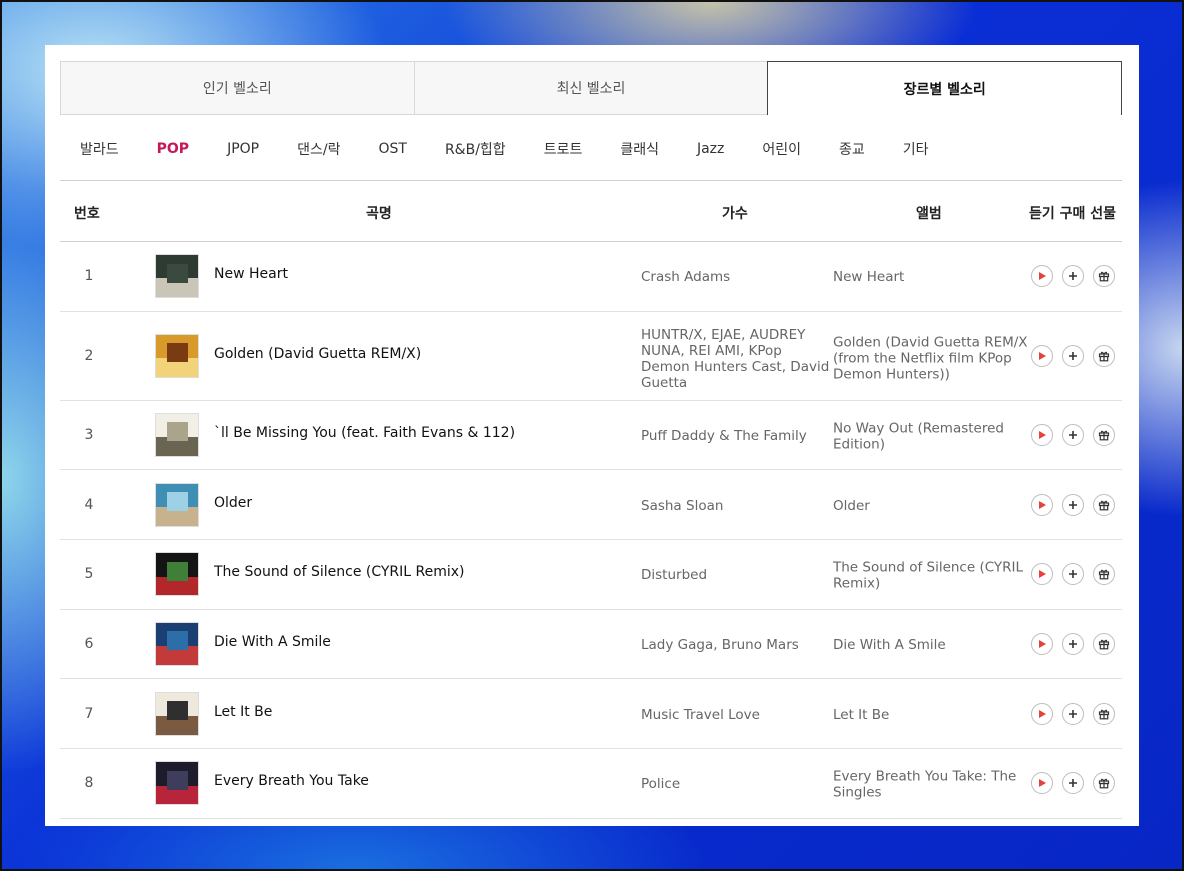 The image size is (1184, 871). I want to click on song-title: The Sound of Silence (CYRIL Remix), so click(339, 572).